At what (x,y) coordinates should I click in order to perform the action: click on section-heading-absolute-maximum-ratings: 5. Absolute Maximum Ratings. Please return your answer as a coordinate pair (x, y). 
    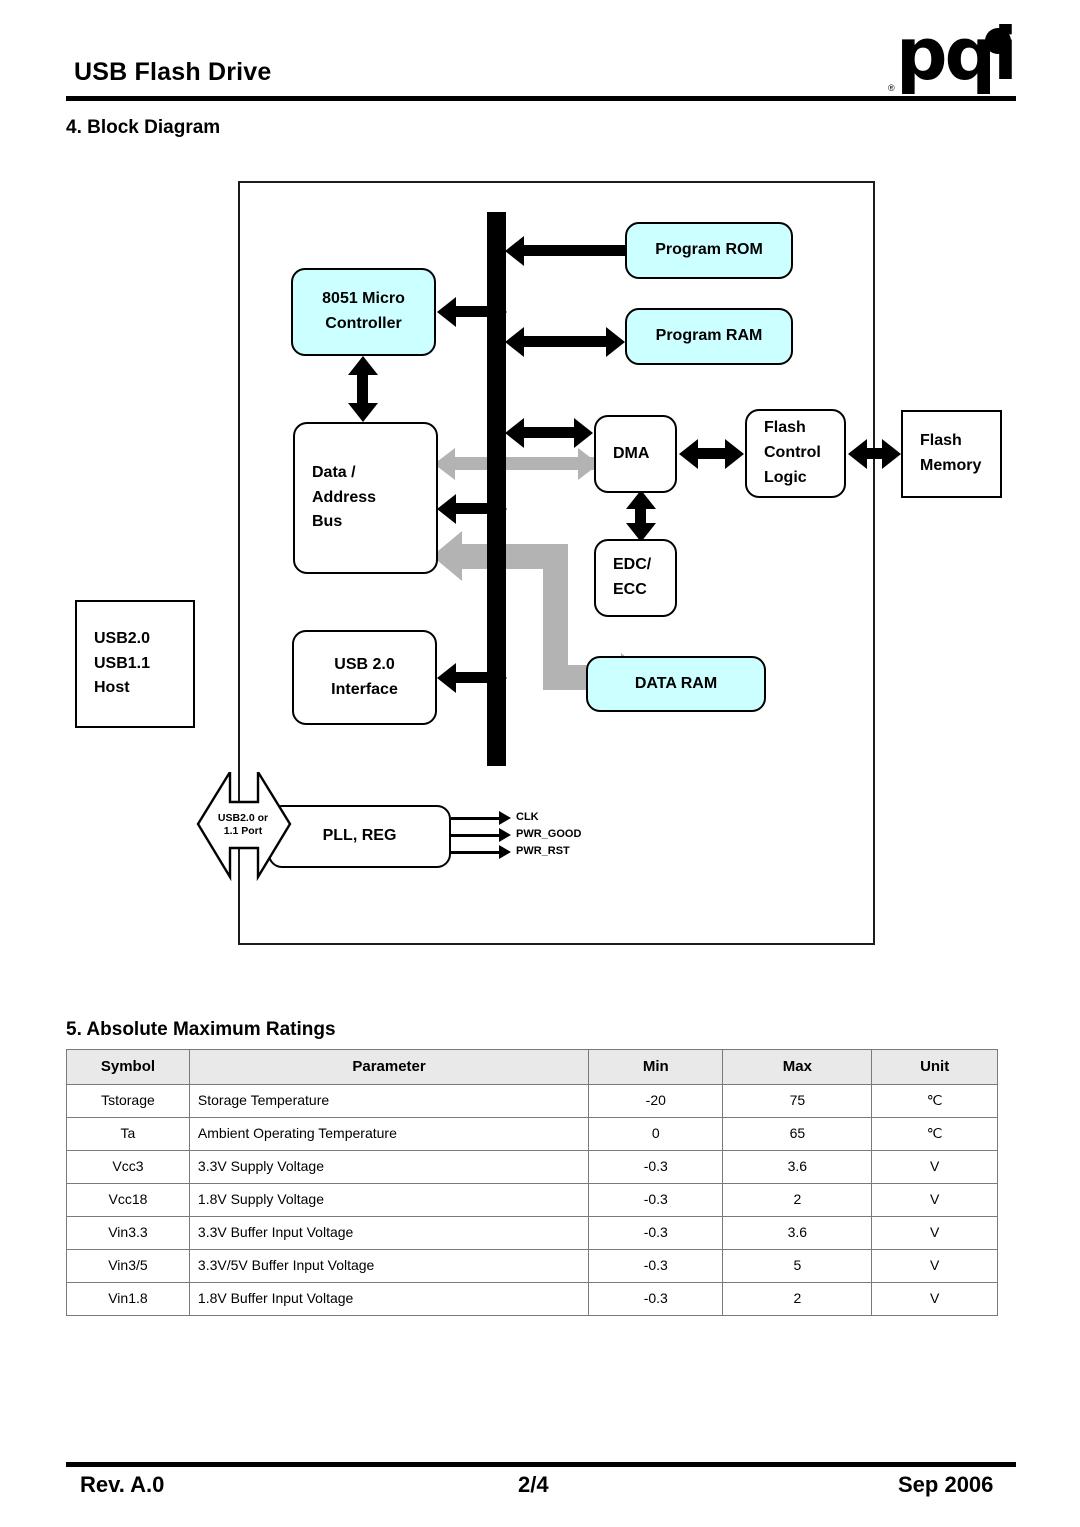
    Looking at the image, I should click on (201, 1029).